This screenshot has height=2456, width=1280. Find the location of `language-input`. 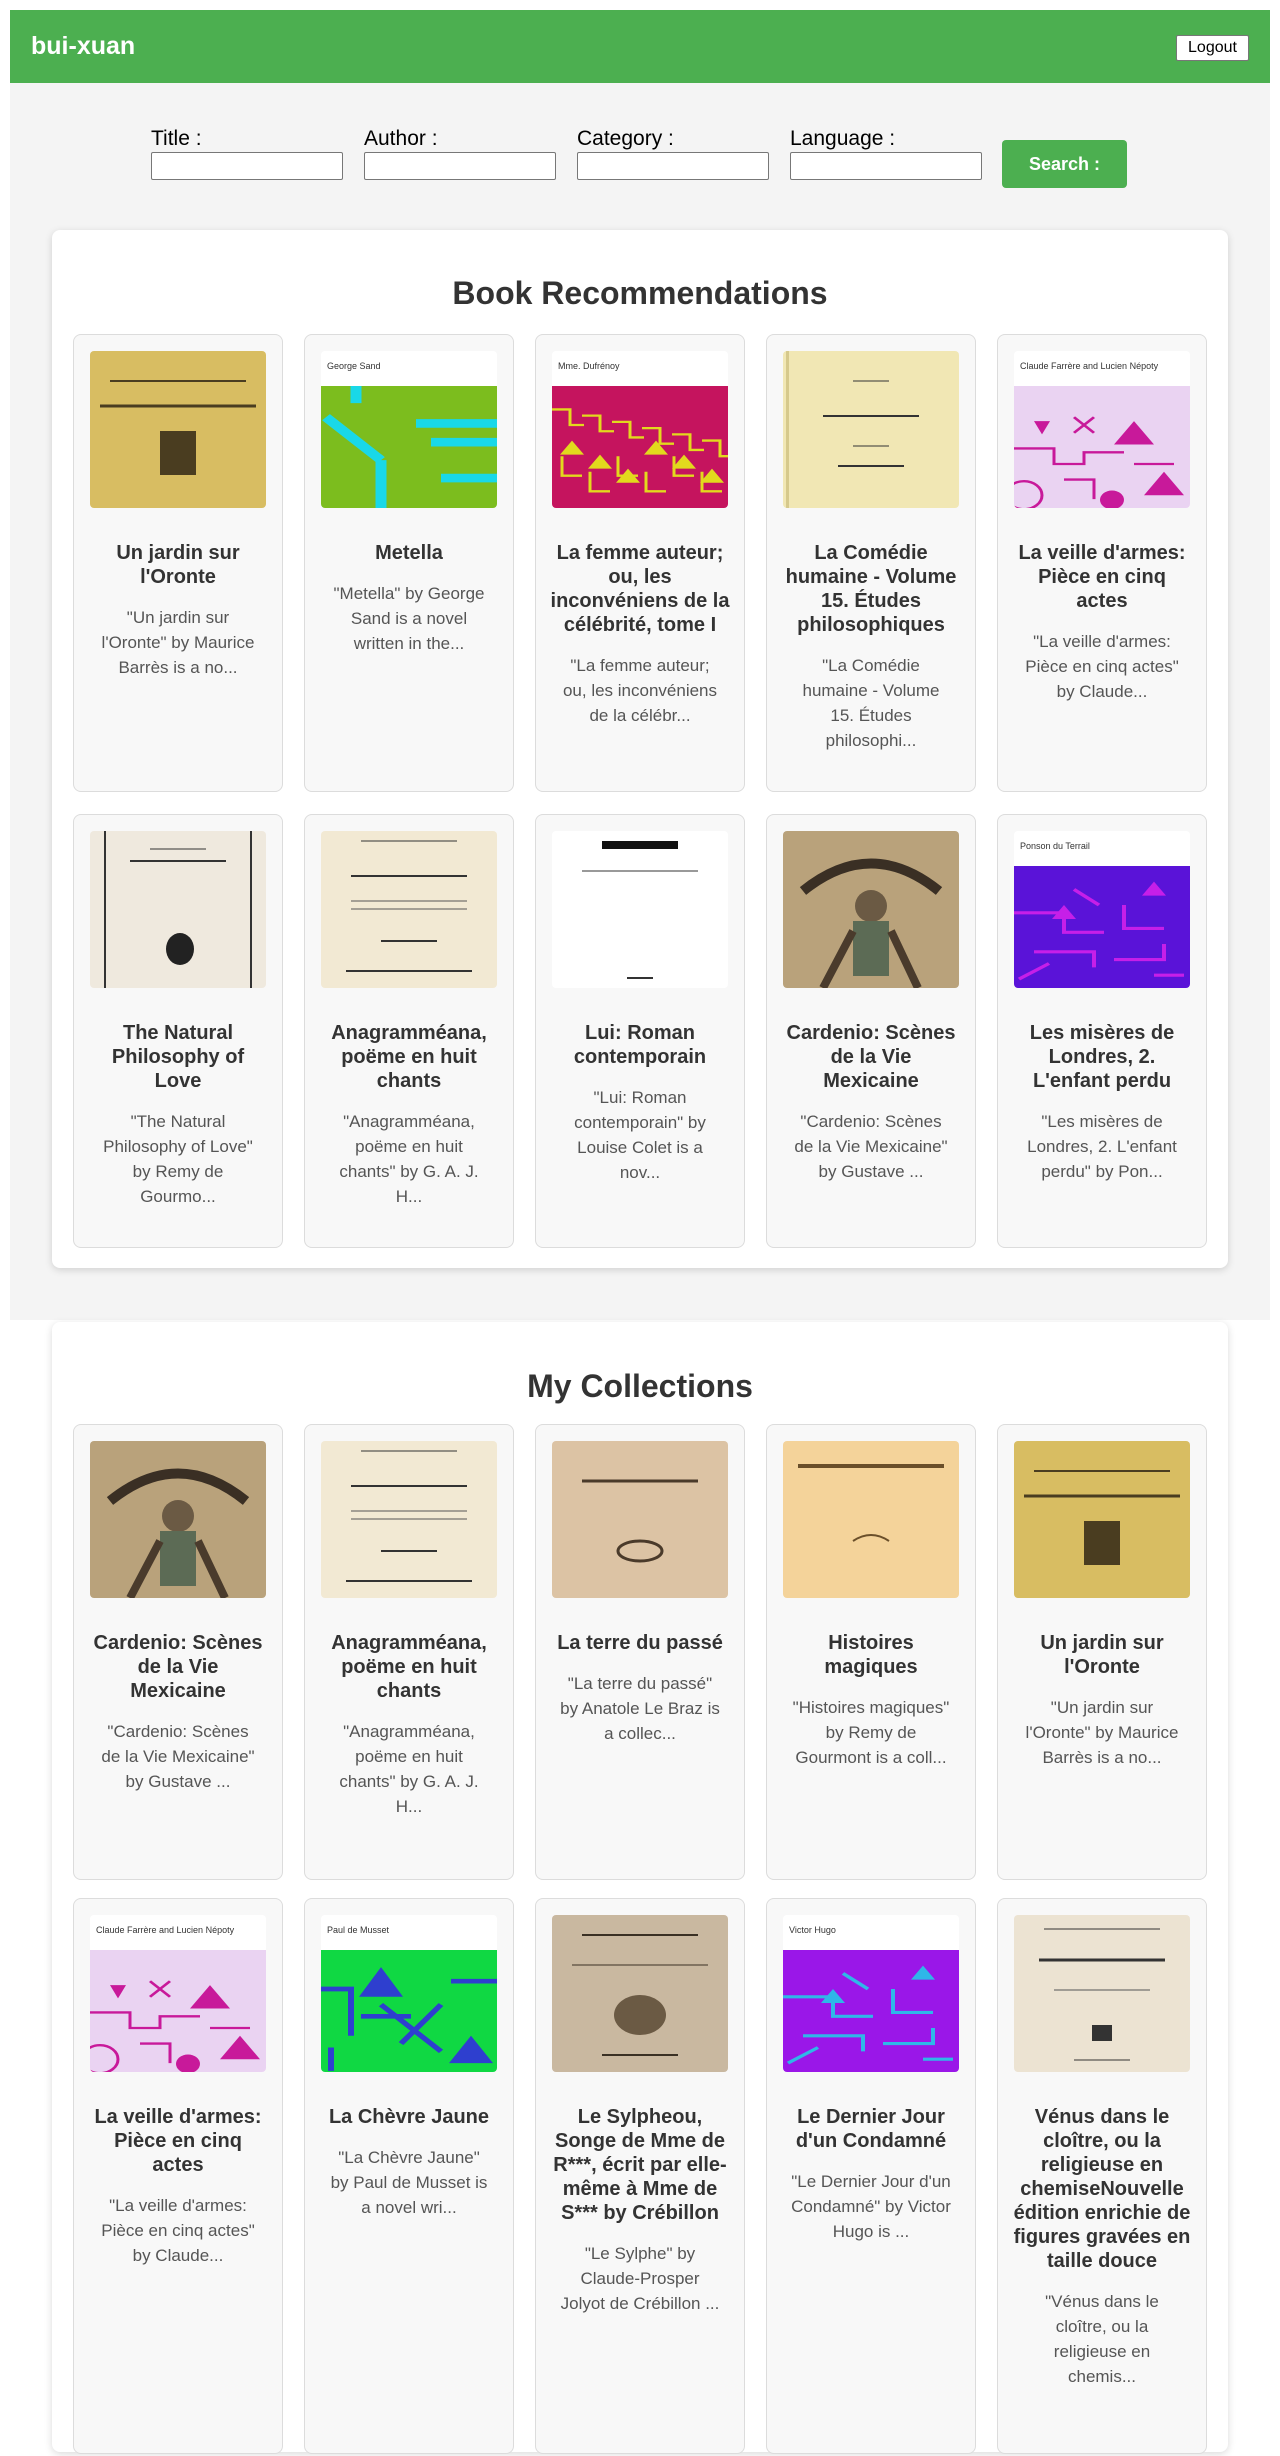

language-input is located at coordinates (886, 166).